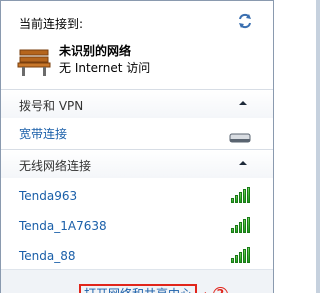 Image resolution: width=320 pixels, height=293 pixels. Describe the element at coordinates (55, 166) in the screenshot. I see `wireless-section-title: 无线网络连接` at that location.